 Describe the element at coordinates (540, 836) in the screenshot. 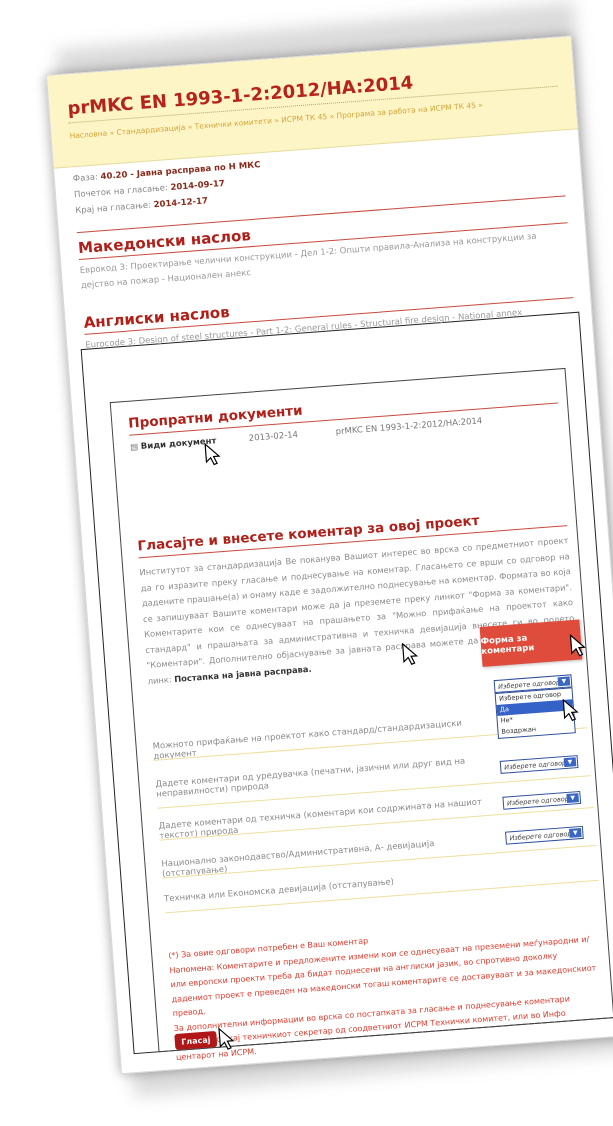

I see `legislation-select-value: Изберете одговор` at that location.